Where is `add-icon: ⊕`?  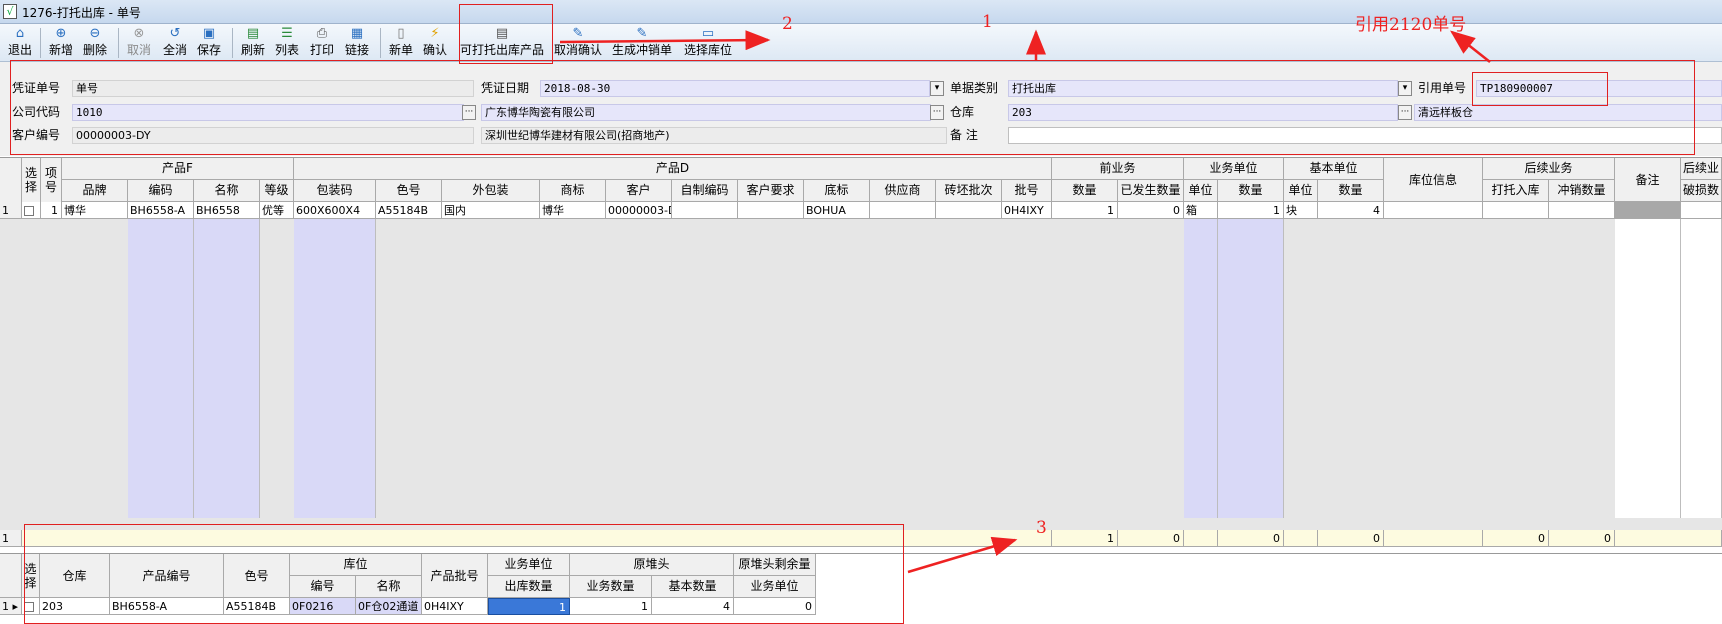 add-icon: ⊕ is located at coordinates (61, 33).